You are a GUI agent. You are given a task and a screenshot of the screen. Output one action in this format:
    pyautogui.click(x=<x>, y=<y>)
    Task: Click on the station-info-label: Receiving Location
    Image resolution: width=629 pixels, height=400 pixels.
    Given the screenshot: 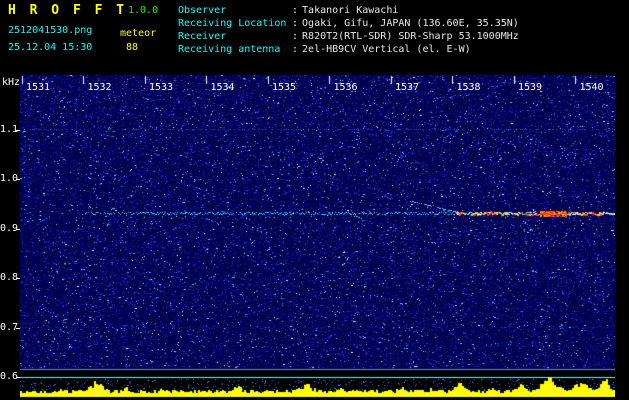 What is the action you would take?
    pyautogui.click(x=232, y=23)
    